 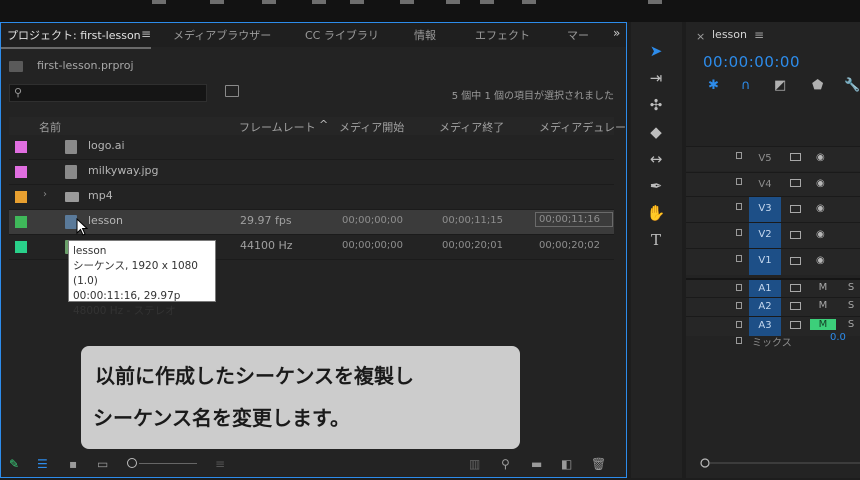 I want to click on tab-media-browser: メディアブラウザー, so click(x=222, y=35).